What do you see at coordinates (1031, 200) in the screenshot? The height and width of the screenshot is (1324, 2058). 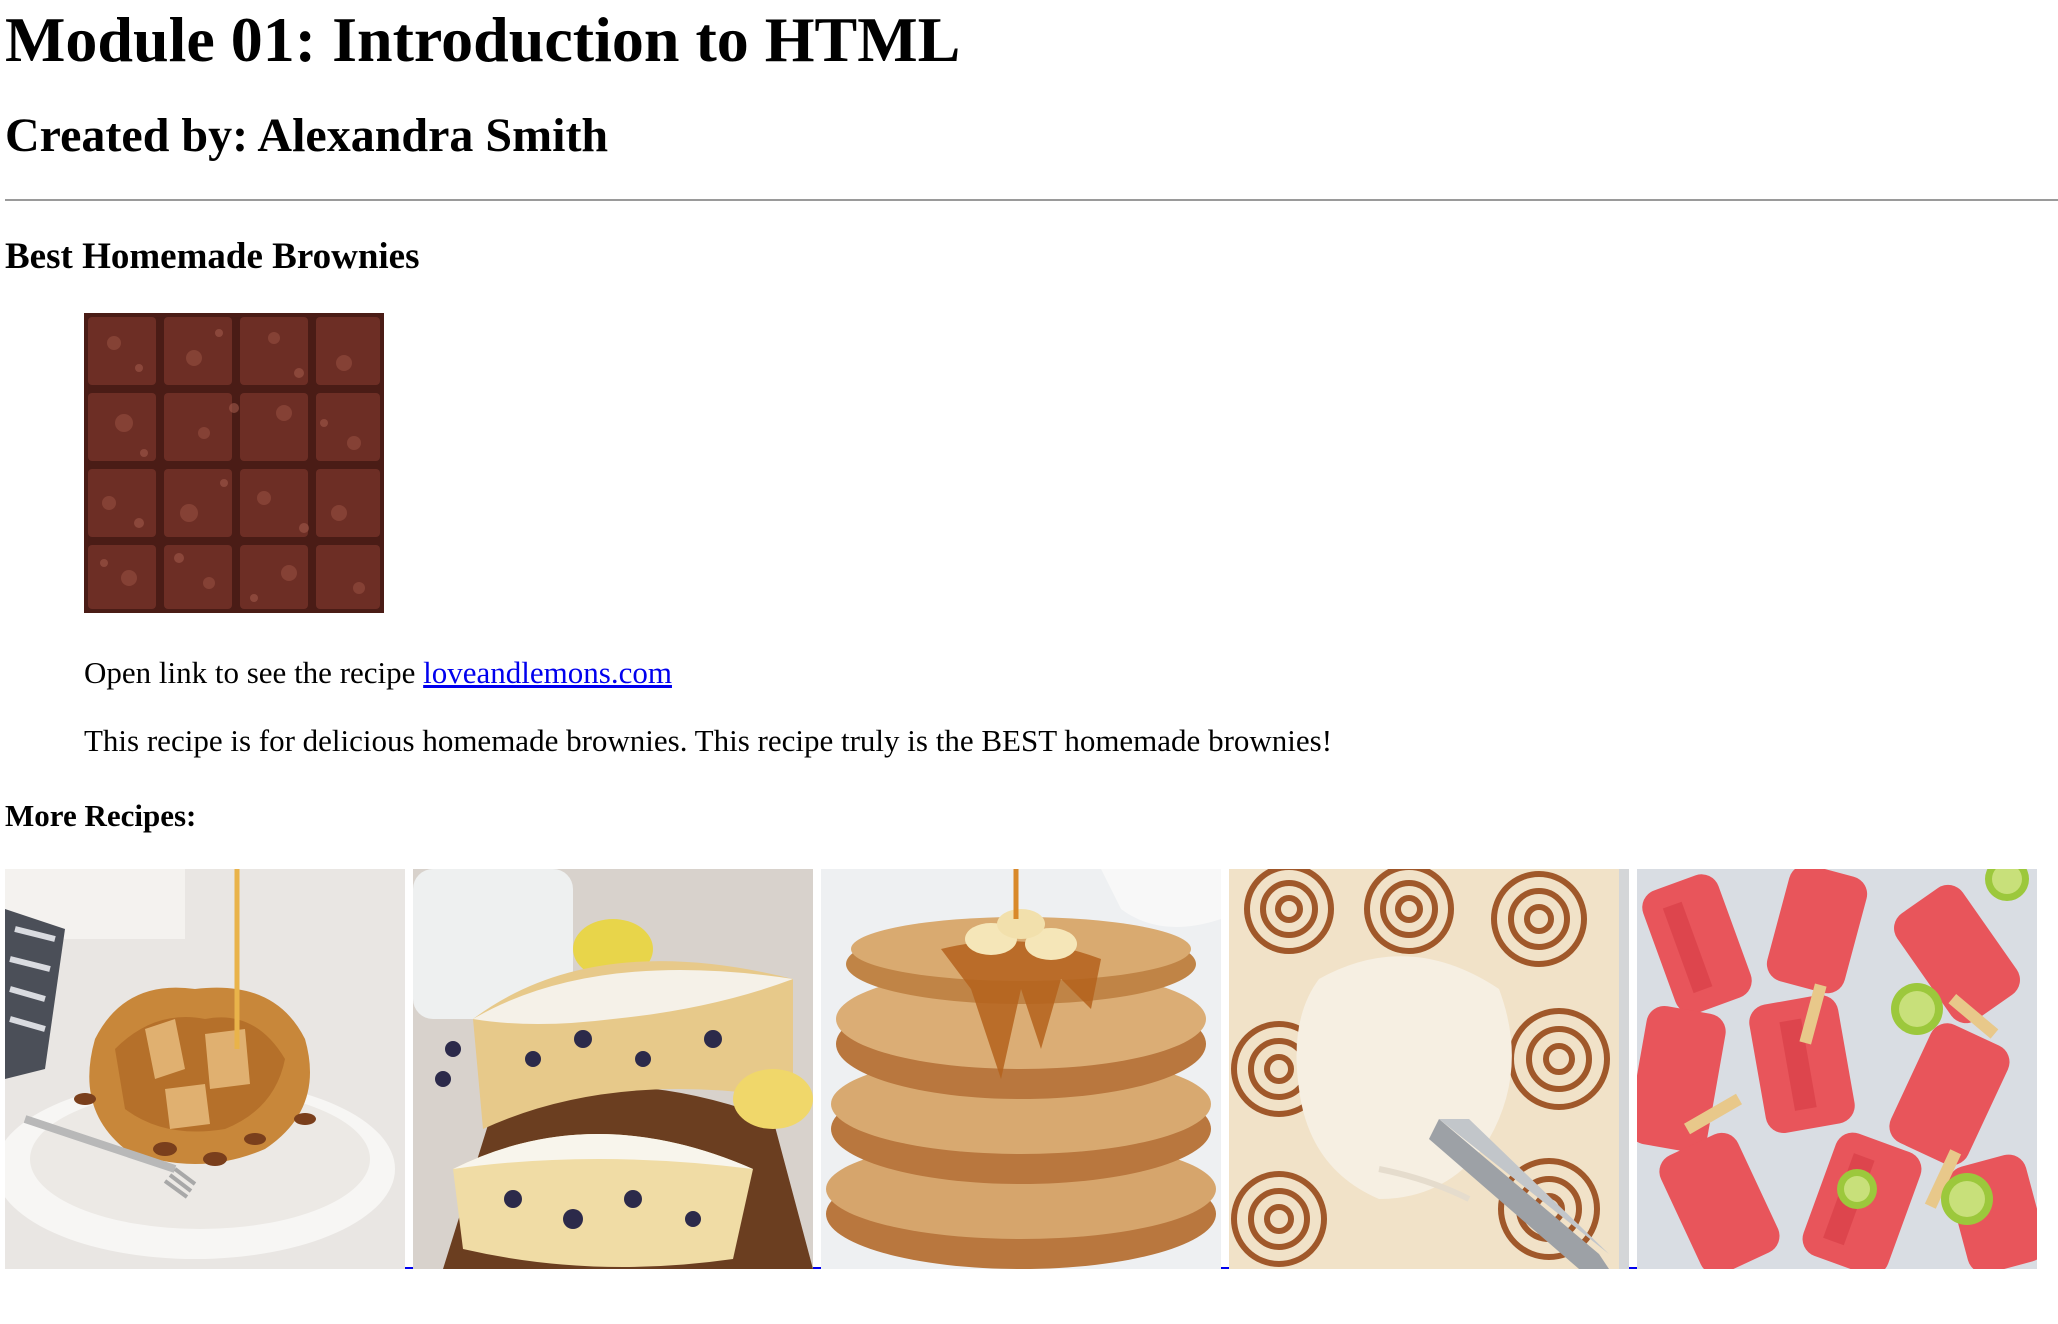 I see `divider` at bounding box center [1031, 200].